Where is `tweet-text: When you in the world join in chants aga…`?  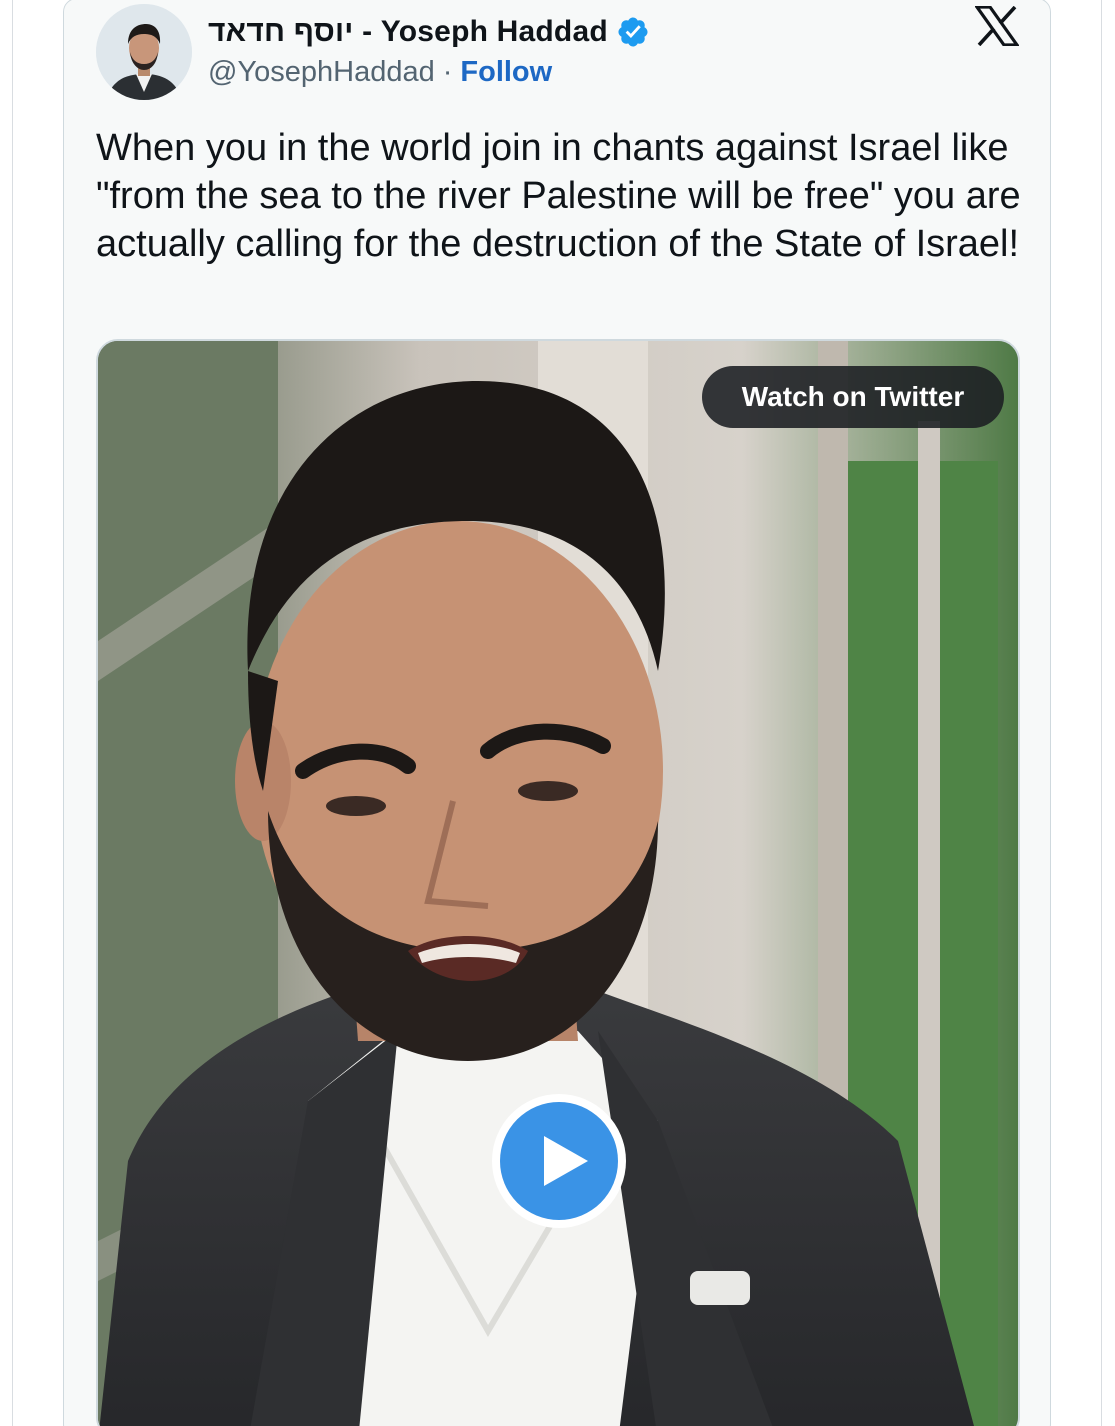 tweet-text: When you in the world join in chants aga… is located at coordinates (558, 196).